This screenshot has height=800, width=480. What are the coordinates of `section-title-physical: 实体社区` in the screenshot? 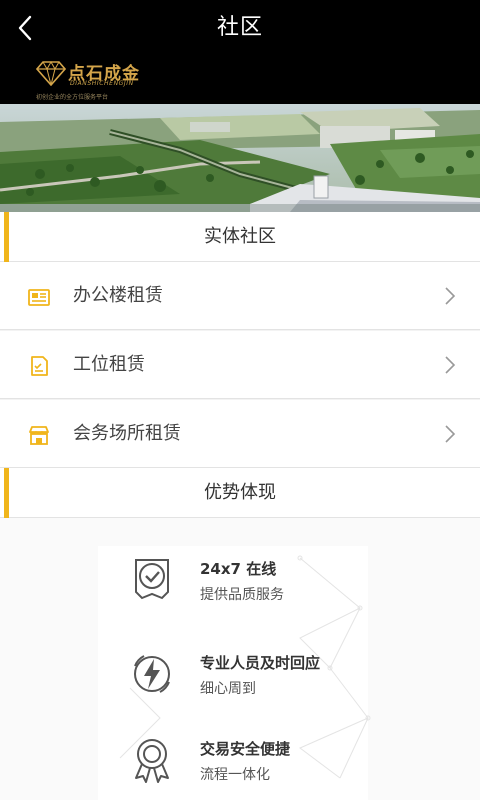 It's located at (240, 236).